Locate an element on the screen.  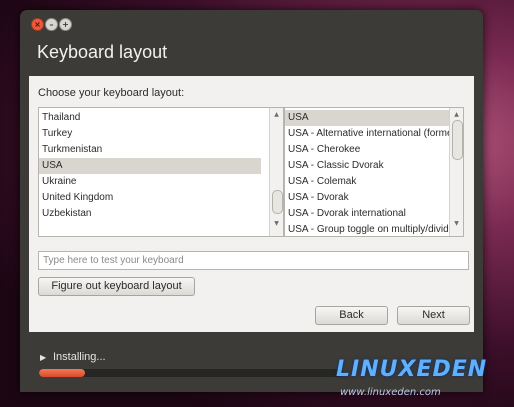
progress-fill is located at coordinates (62, 373).